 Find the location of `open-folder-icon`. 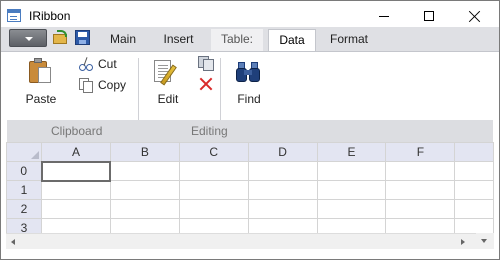

open-folder-icon is located at coordinates (62, 38).